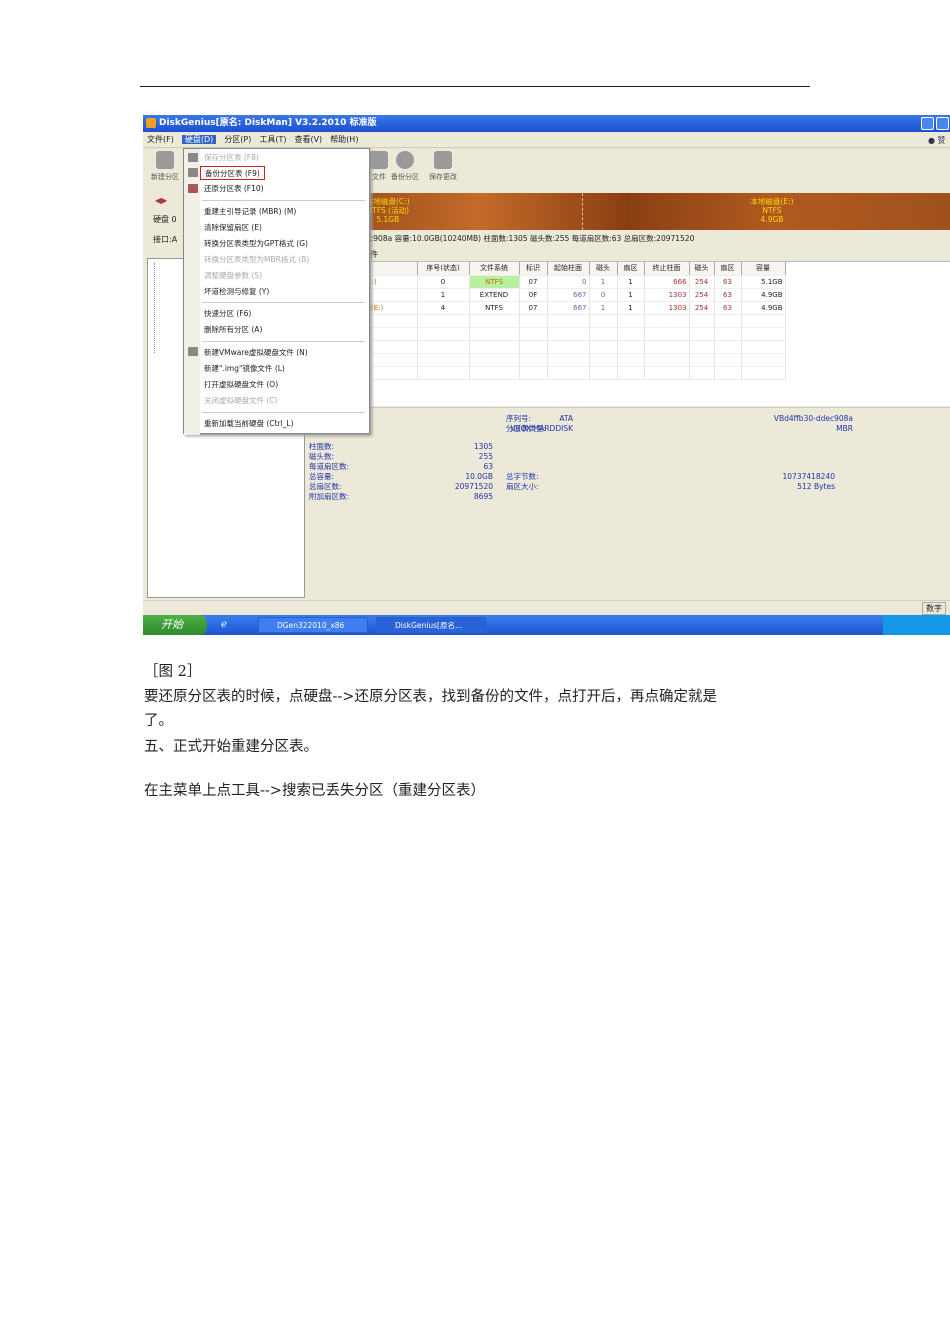 The width and height of the screenshot is (950, 1344). What do you see at coordinates (344, 139) in the screenshot?
I see `menu-help: 帮助(H)` at bounding box center [344, 139].